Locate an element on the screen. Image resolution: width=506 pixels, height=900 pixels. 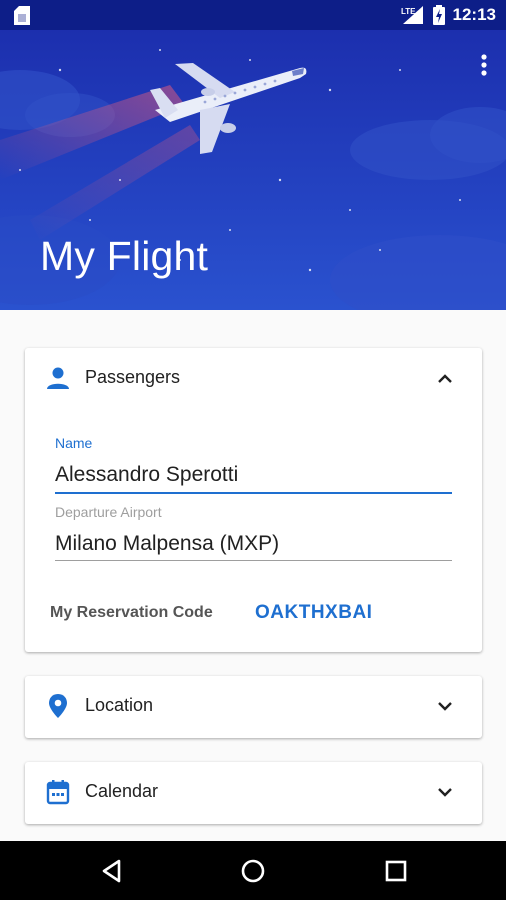
calendar-card: Calendar is located at coordinates (253, 793).